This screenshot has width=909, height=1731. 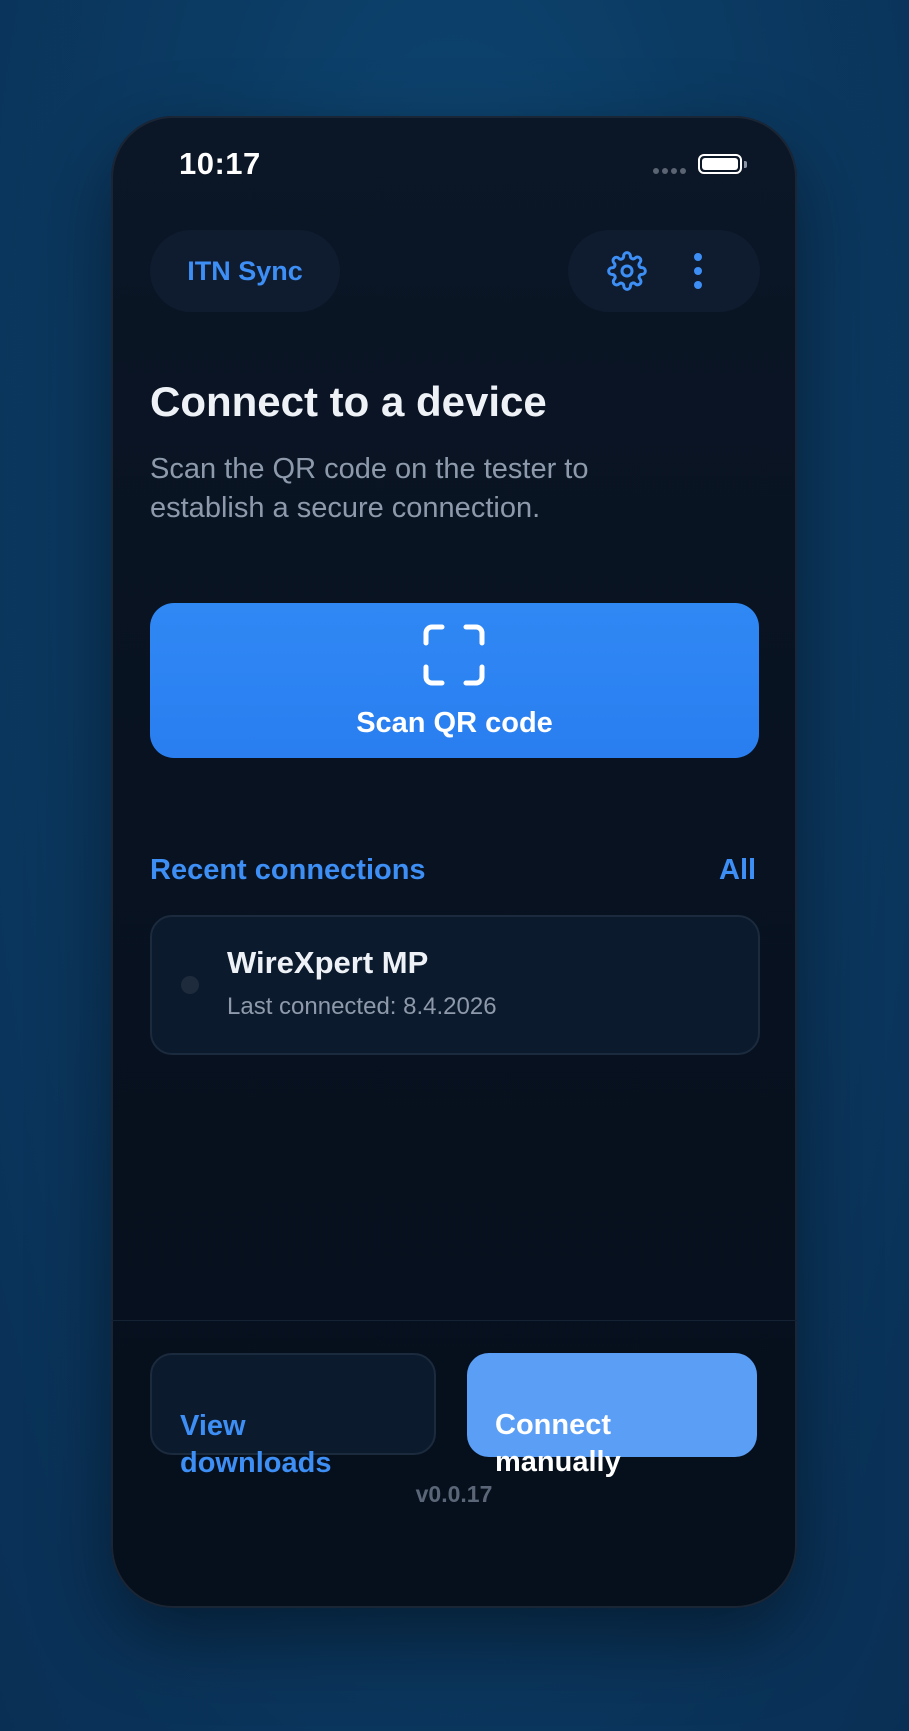 What do you see at coordinates (454, 655) in the screenshot?
I see `qr-scan-icon` at bounding box center [454, 655].